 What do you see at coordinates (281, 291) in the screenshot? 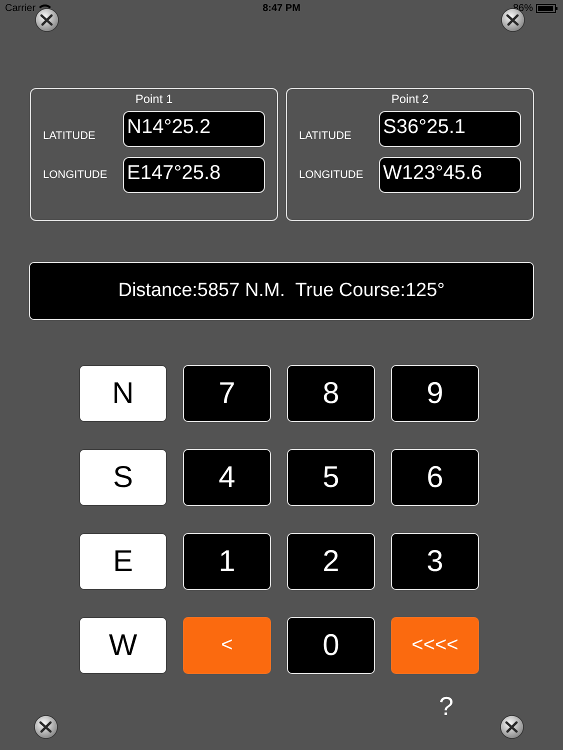
I see `result-display: Distance:5857 N.M. True Course:125°` at bounding box center [281, 291].